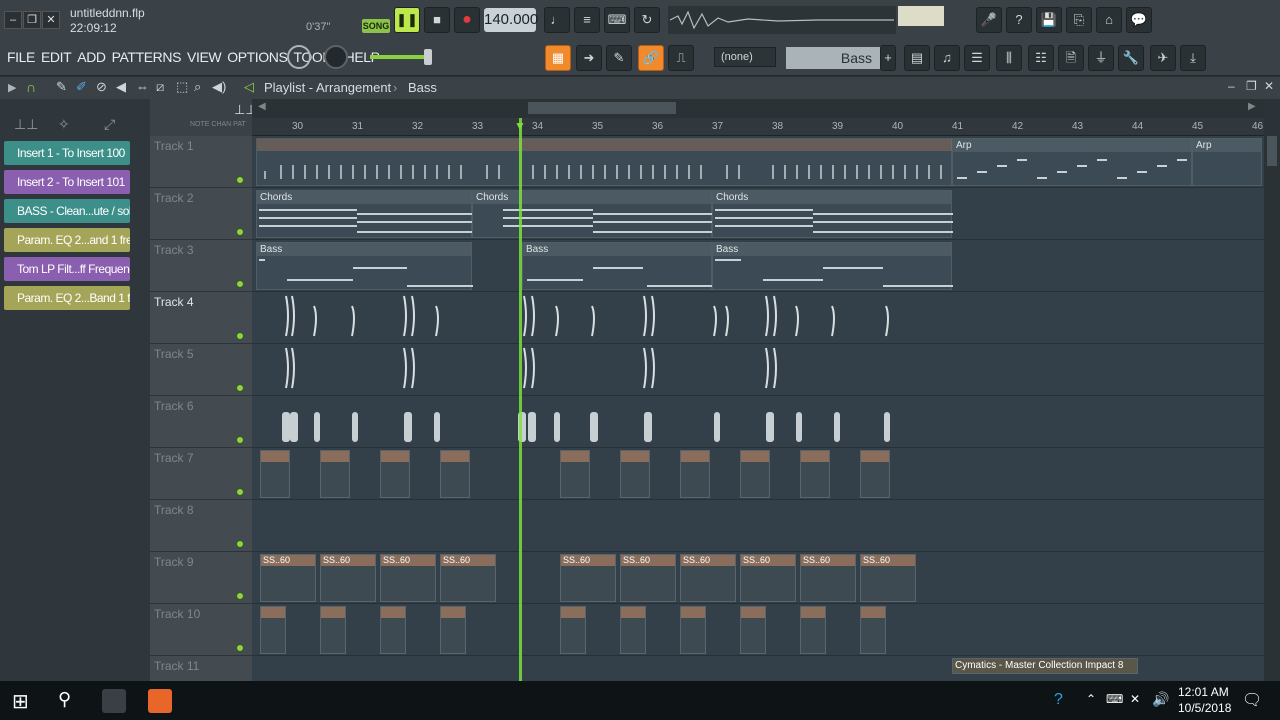  Describe the element at coordinates (51, 20) in the screenshot. I see `close-button: ✕` at that location.